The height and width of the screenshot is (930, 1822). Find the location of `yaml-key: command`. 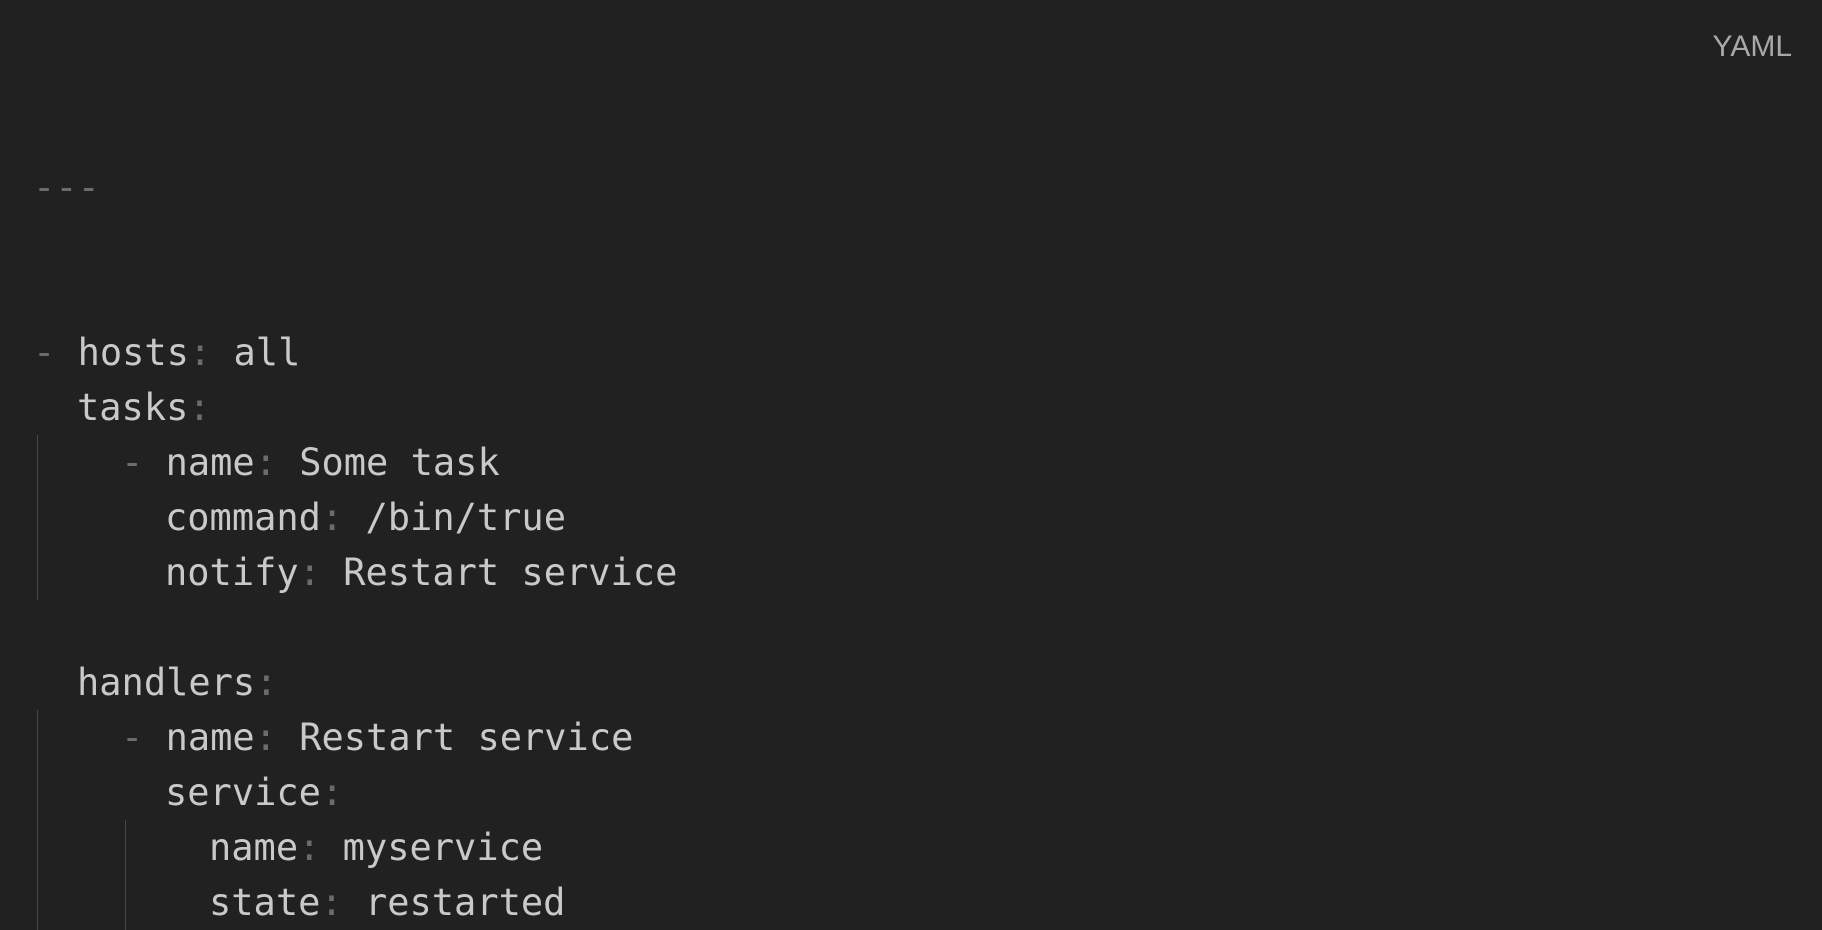

yaml-key: command is located at coordinates (243, 517).